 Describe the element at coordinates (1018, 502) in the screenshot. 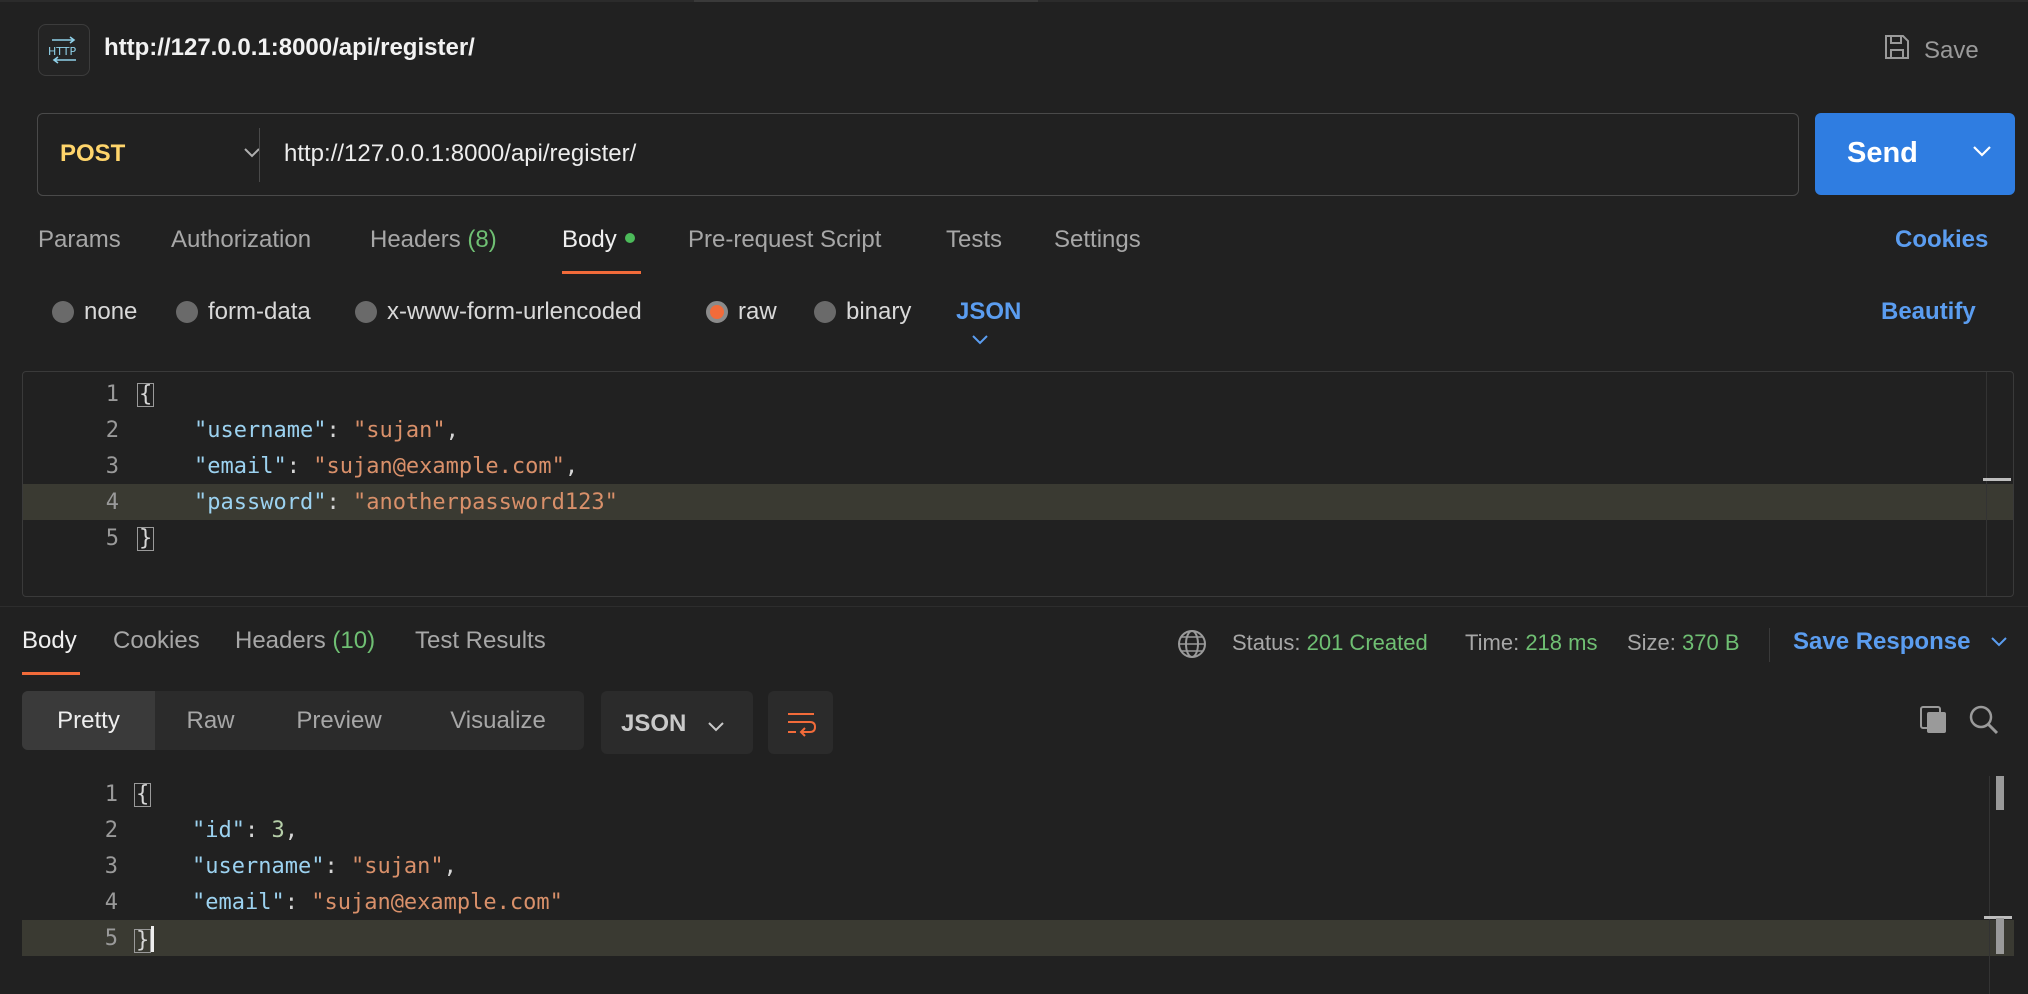

I see `code-line-highlighted: 4 "password": "anotherpassword123"` at that location.